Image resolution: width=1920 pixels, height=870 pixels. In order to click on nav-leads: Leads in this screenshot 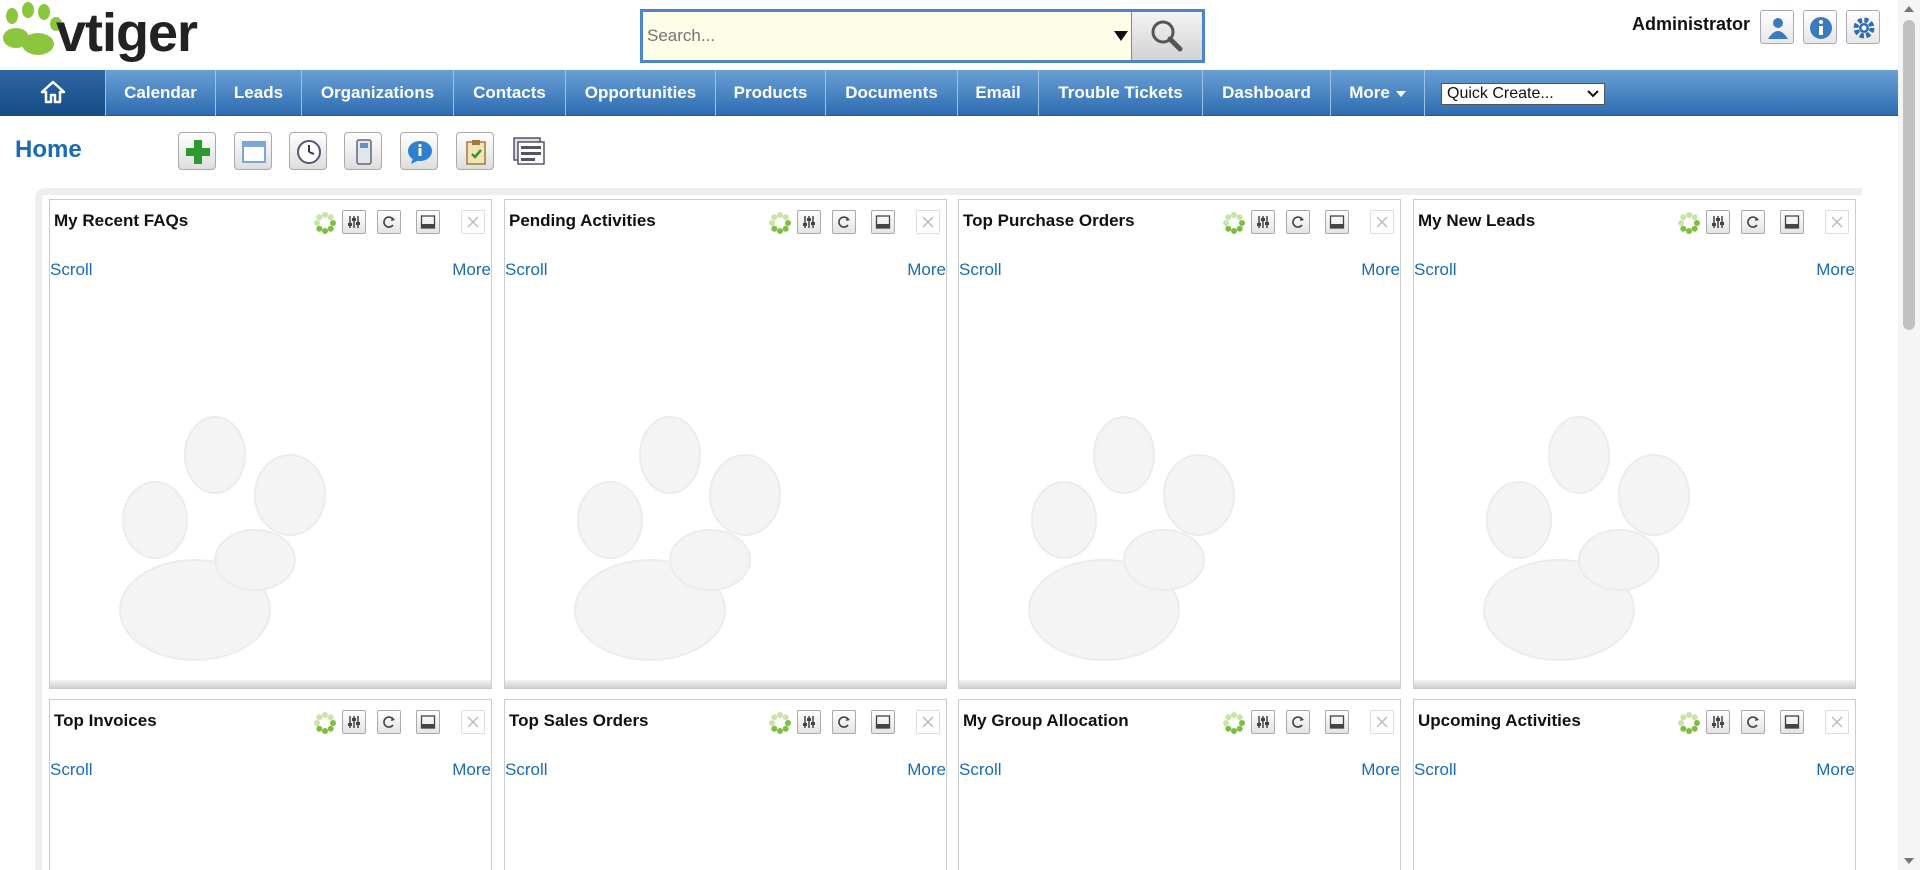, I will do `click(259, 93)`.